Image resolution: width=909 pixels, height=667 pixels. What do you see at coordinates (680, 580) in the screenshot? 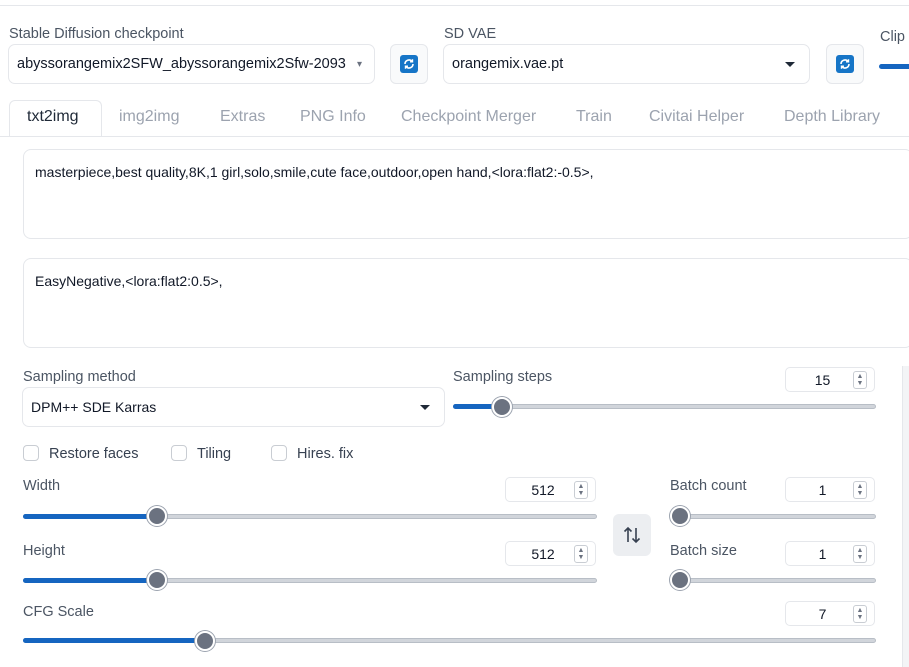
I see `batch-size-thumb` at bounding box center [680, 580].